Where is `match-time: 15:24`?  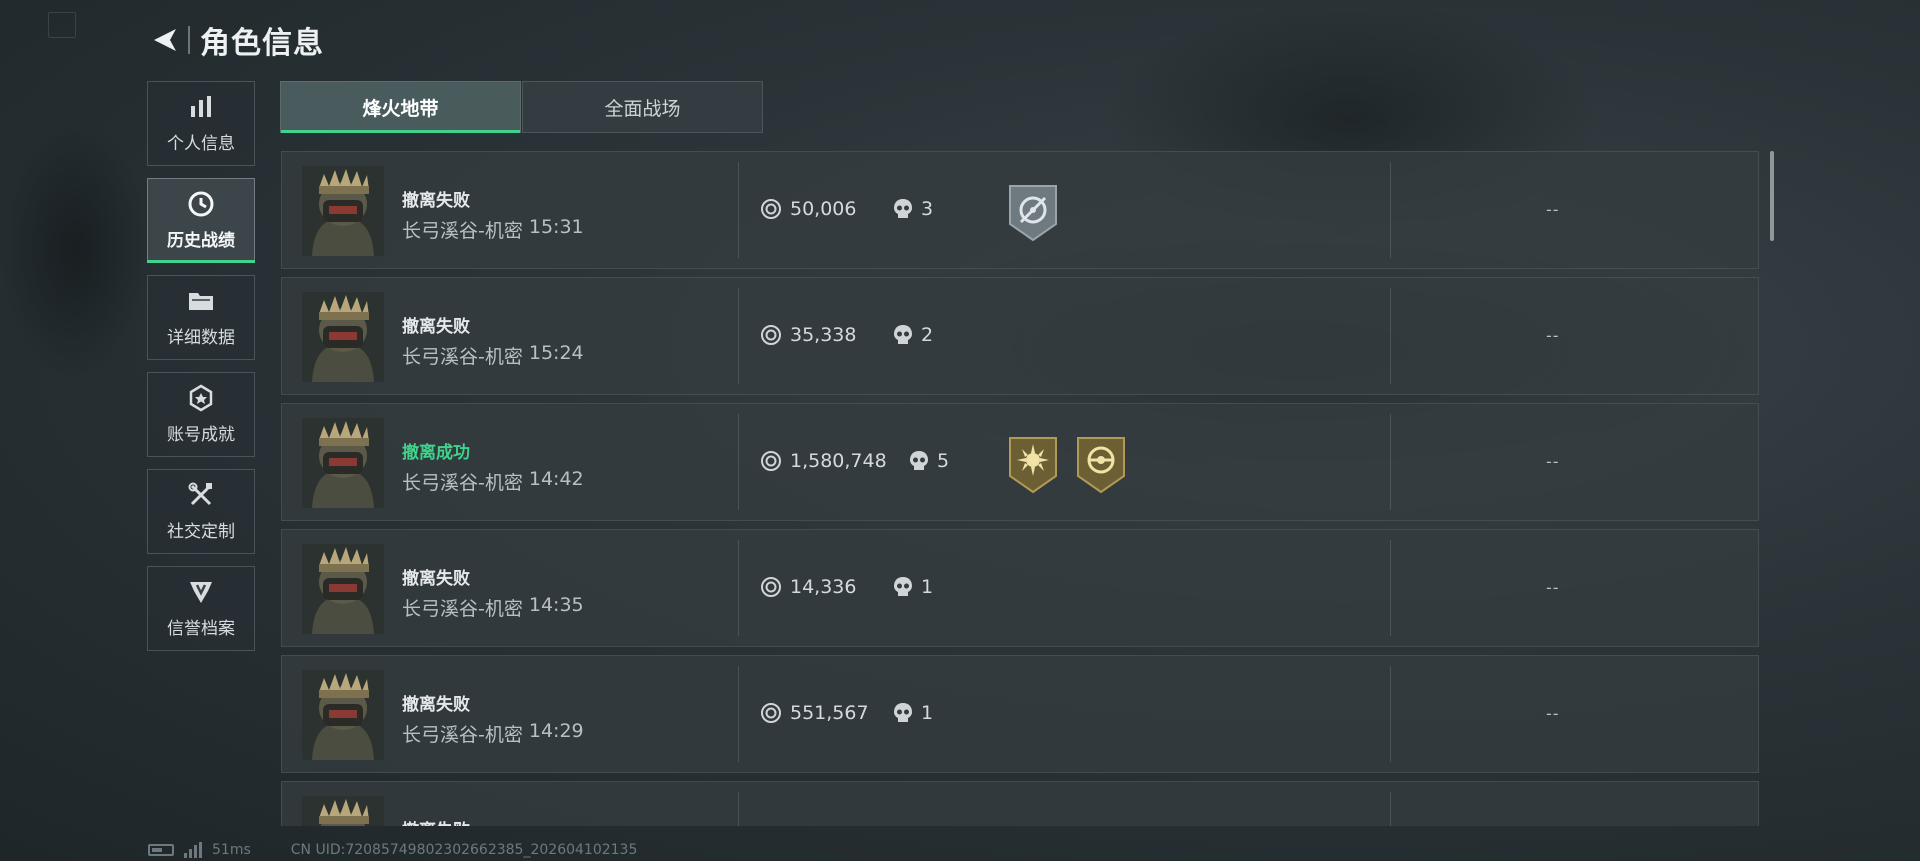
match-time: 15:24 is located at coordinates (556, 353).